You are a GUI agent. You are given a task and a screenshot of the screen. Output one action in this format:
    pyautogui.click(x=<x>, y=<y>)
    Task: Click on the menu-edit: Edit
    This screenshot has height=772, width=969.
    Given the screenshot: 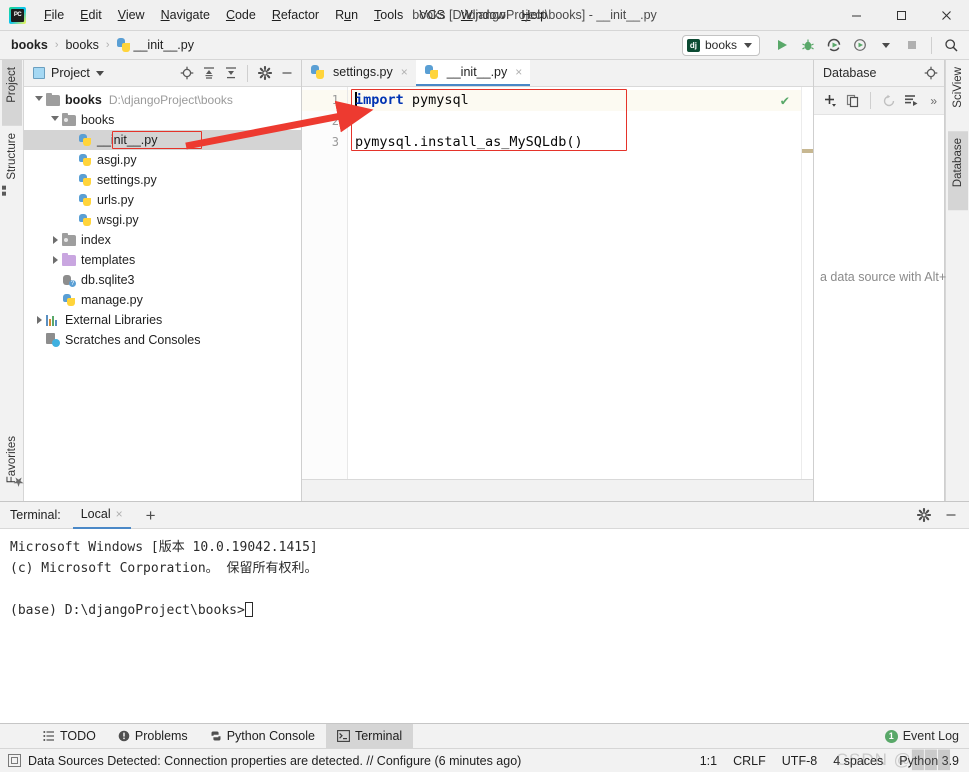 What is the action you would take?
    pyautogui.click(x=91, y=15)
    